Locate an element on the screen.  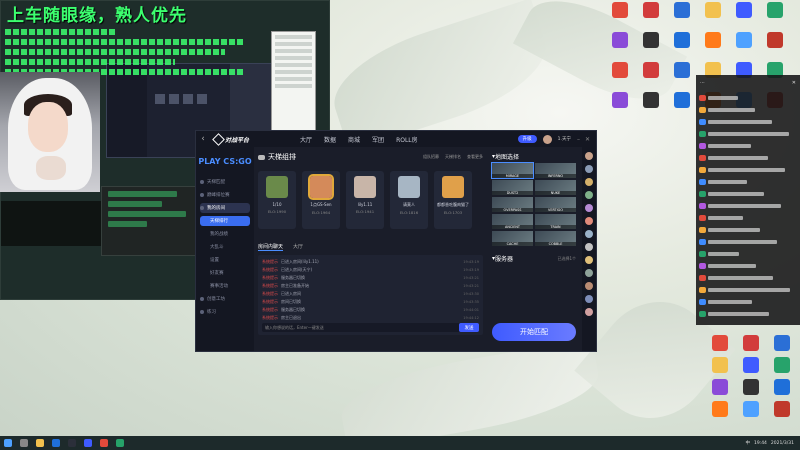
link-more: 查看更多 is located at coordinates (475, 157).